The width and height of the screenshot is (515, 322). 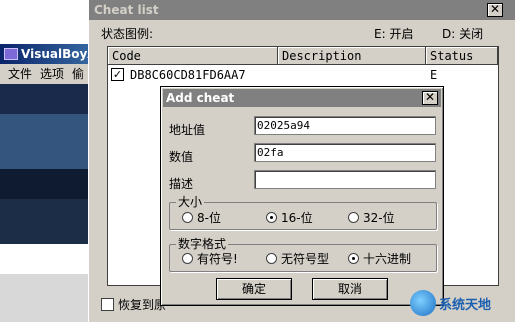 I want to click on address-label: 地址值, so click(x=187, y=130).